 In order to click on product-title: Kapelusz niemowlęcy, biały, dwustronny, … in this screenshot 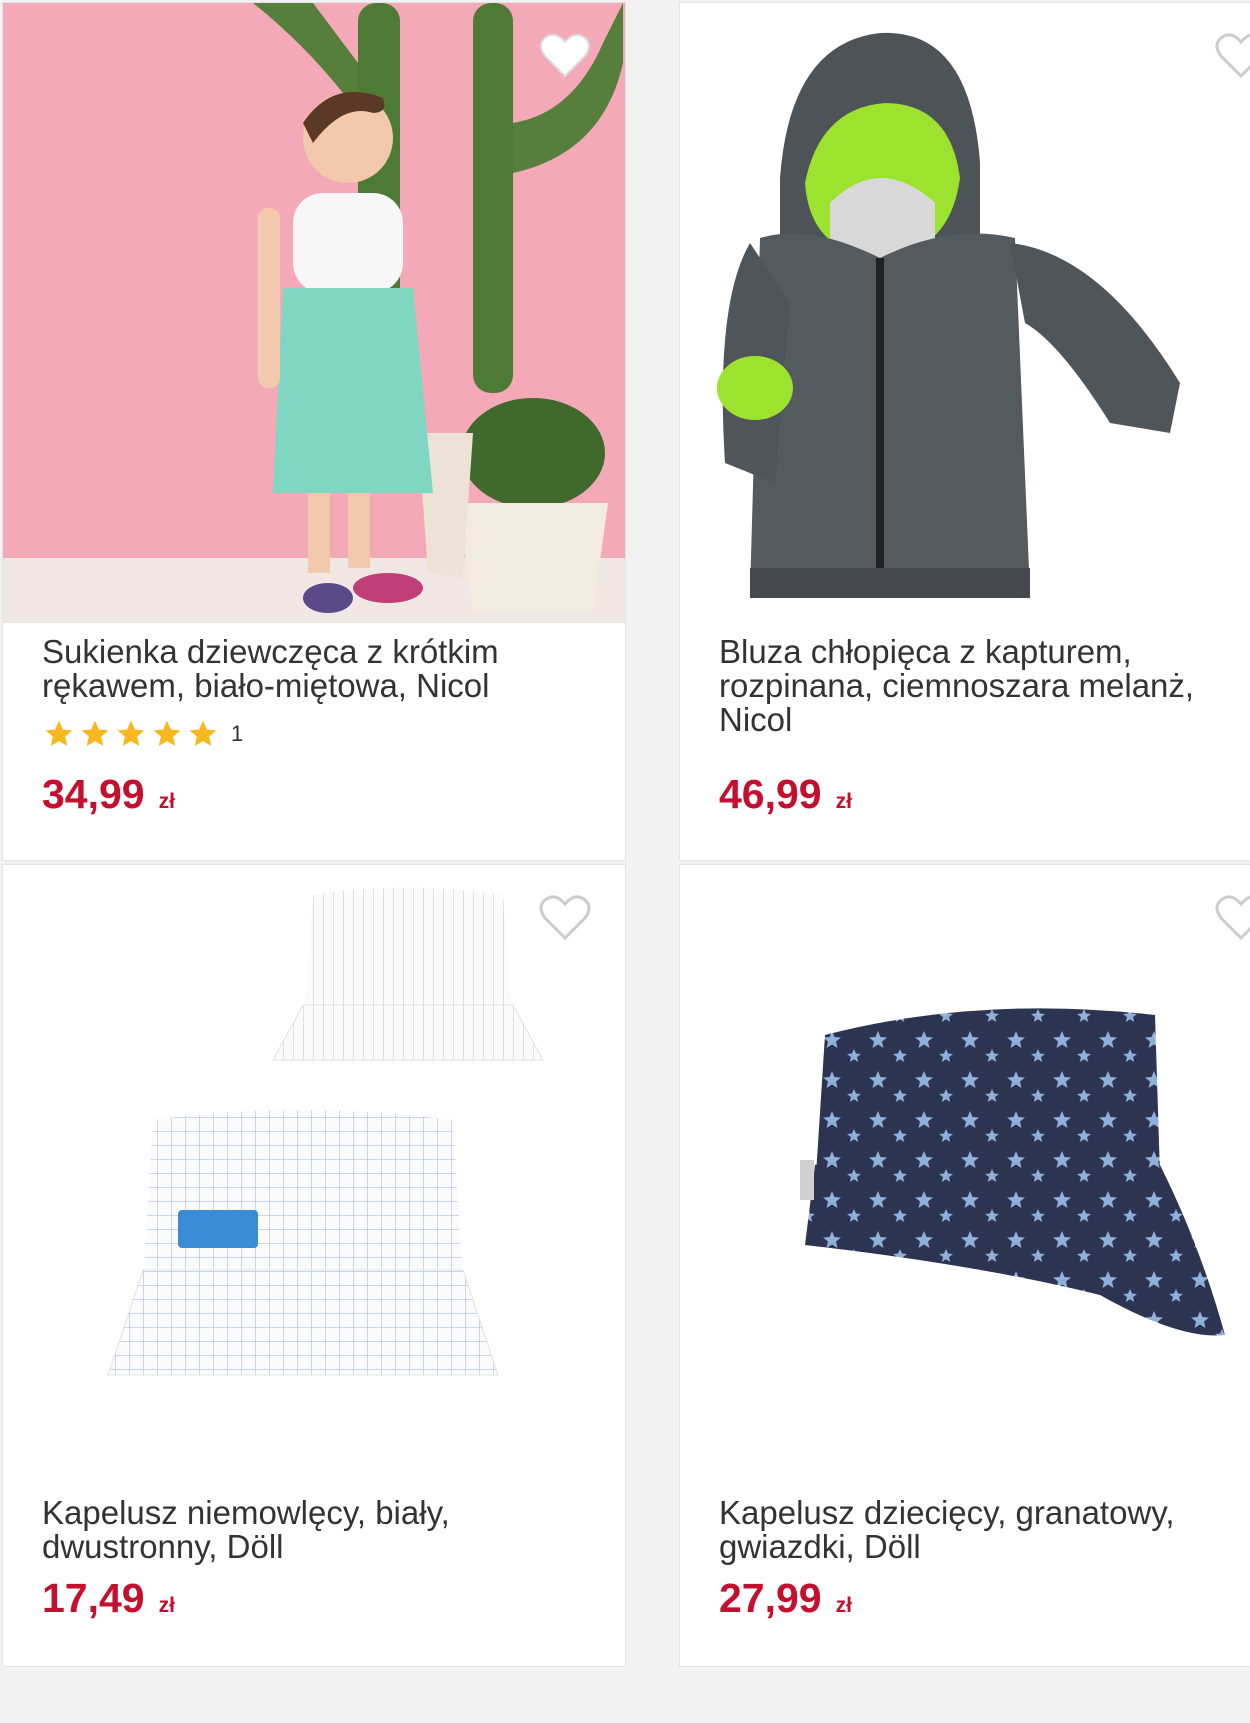, I will do `click(312, 1530)`.